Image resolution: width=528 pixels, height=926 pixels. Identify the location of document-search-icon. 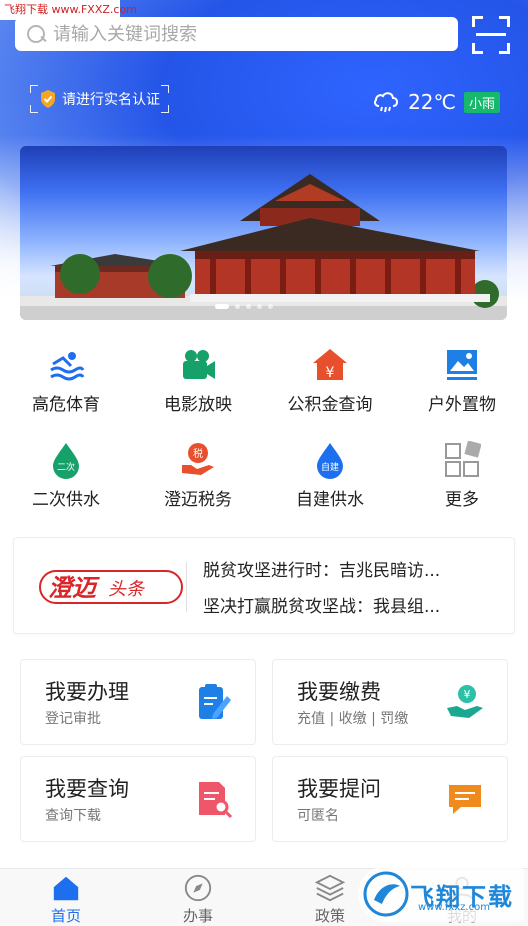
(216, 800).